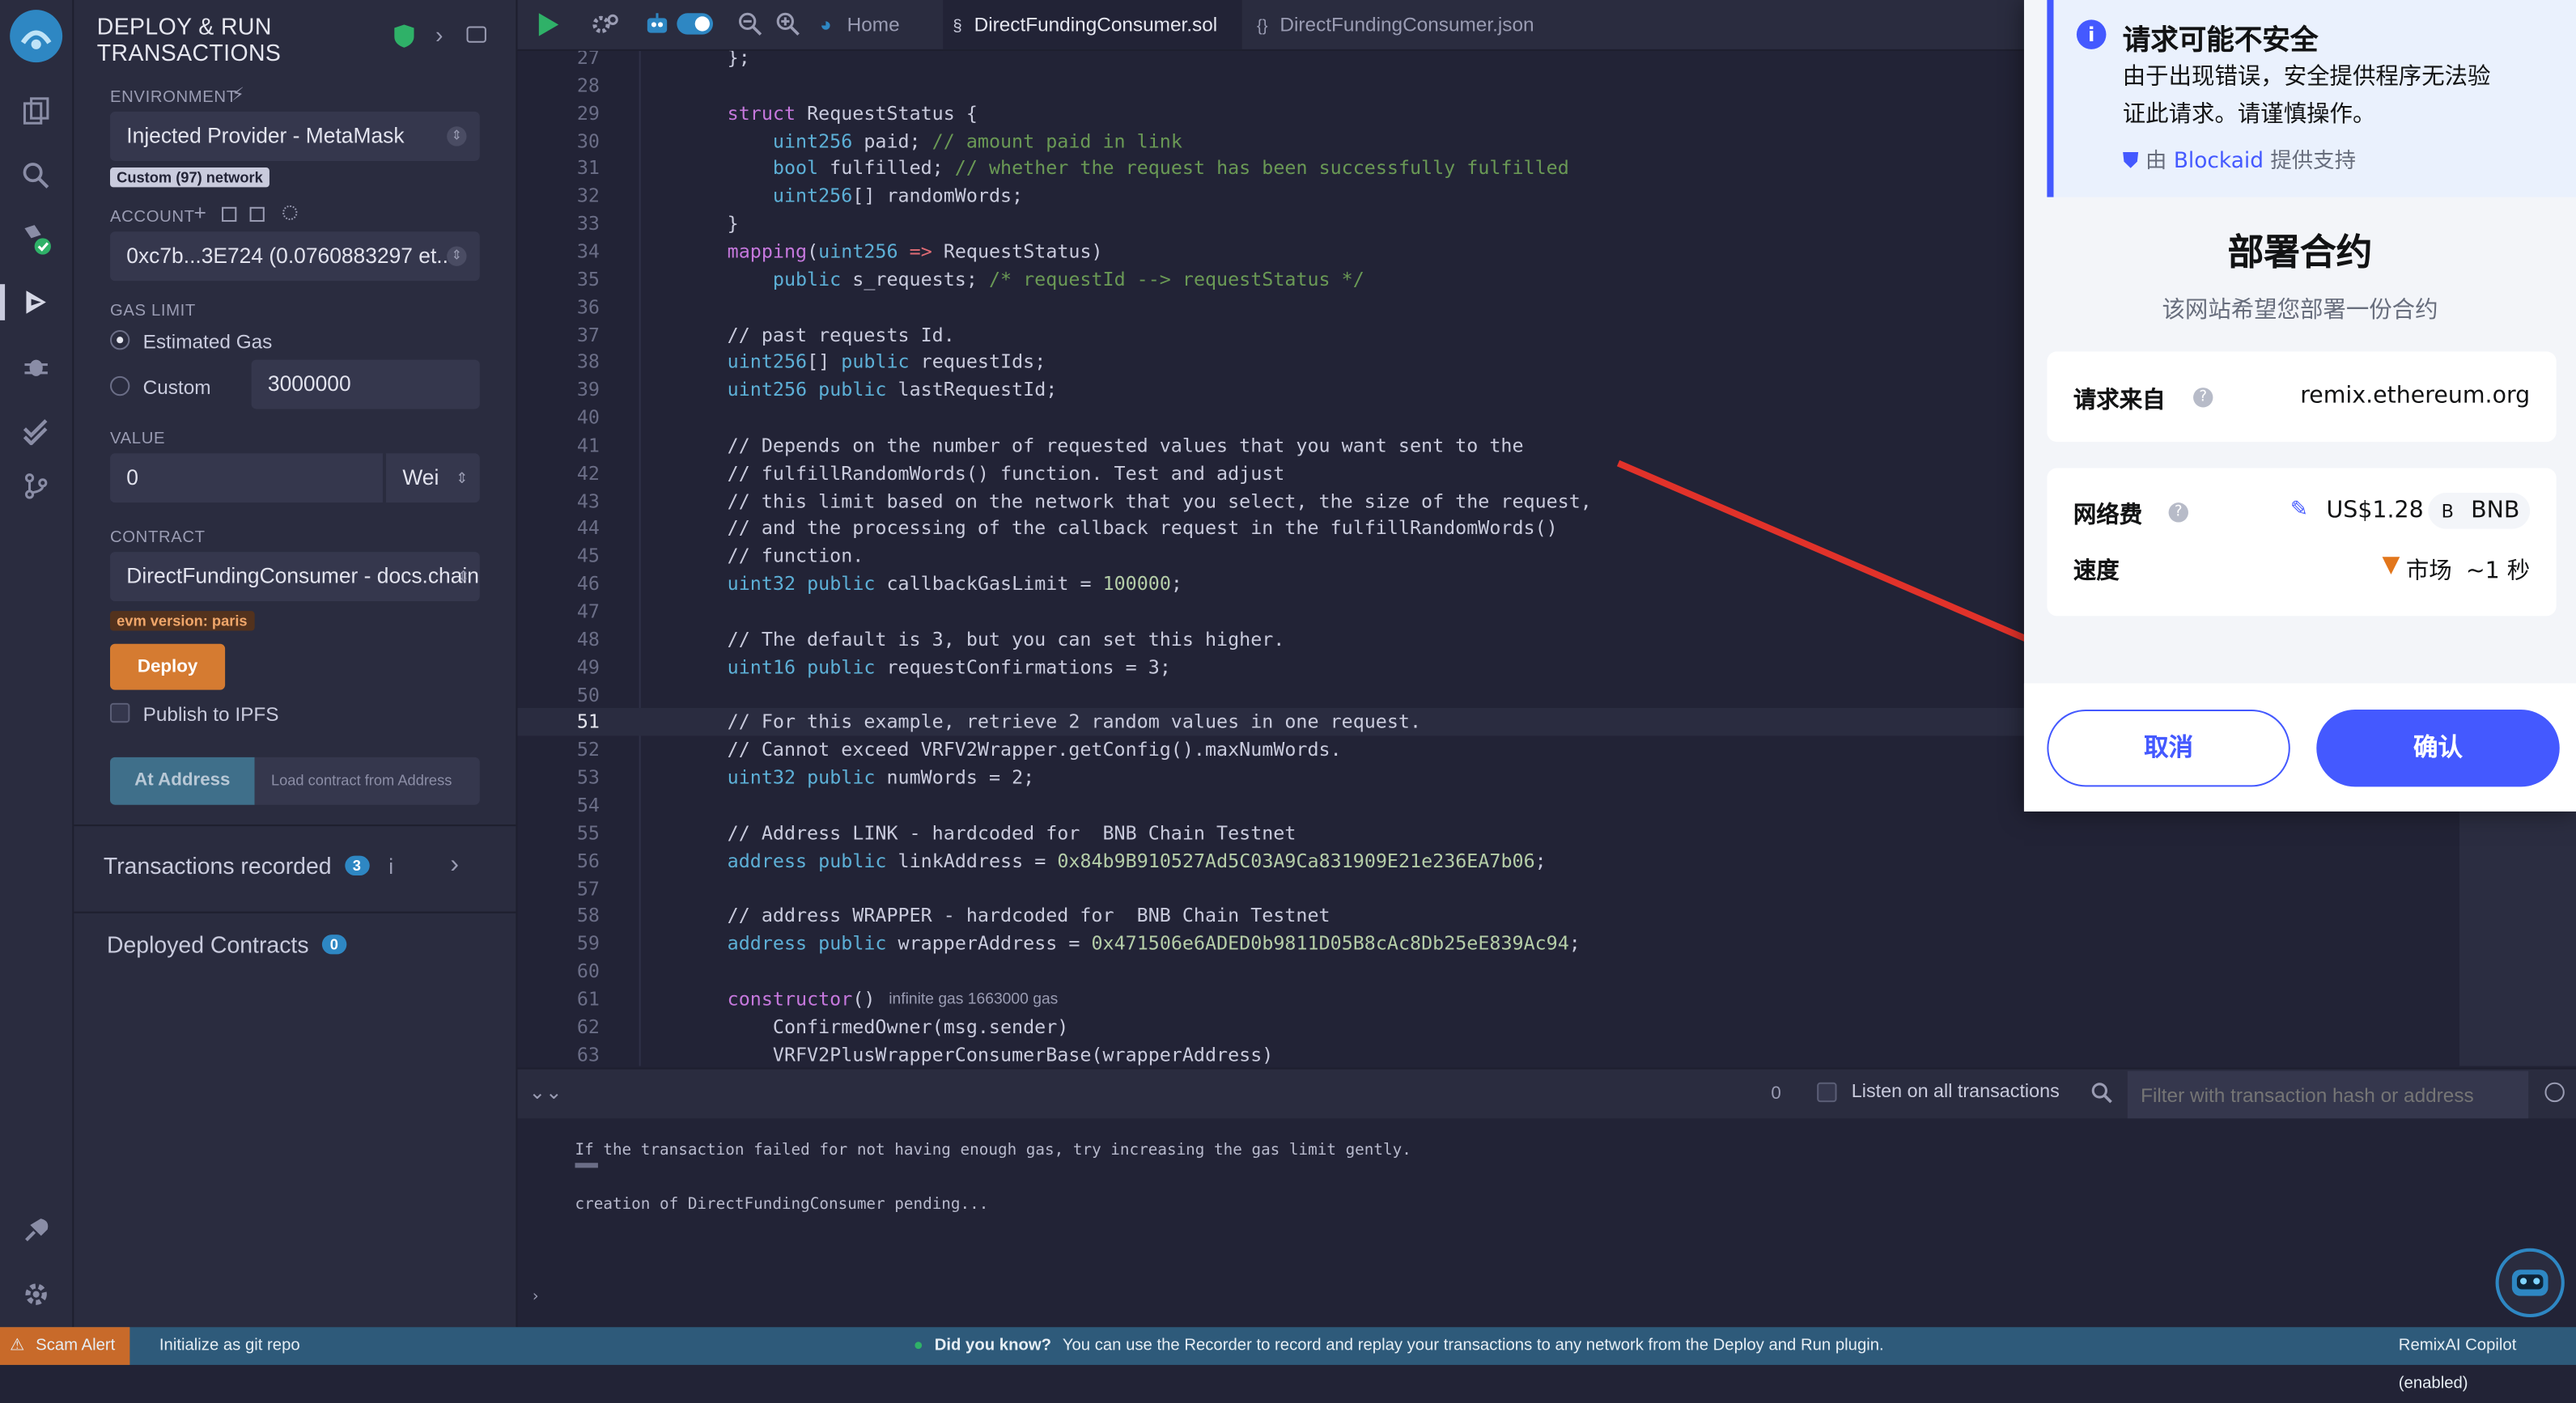 Image resolution: width=2576 pixels, height=1403 pixels. What do you see at coordinates (2306, 96) in the screenshot?
I see `warning-body: 由于出现错误，安全提供程序无法验 证此请求。请谨慎操作。` at bounding box center [2306, 96].